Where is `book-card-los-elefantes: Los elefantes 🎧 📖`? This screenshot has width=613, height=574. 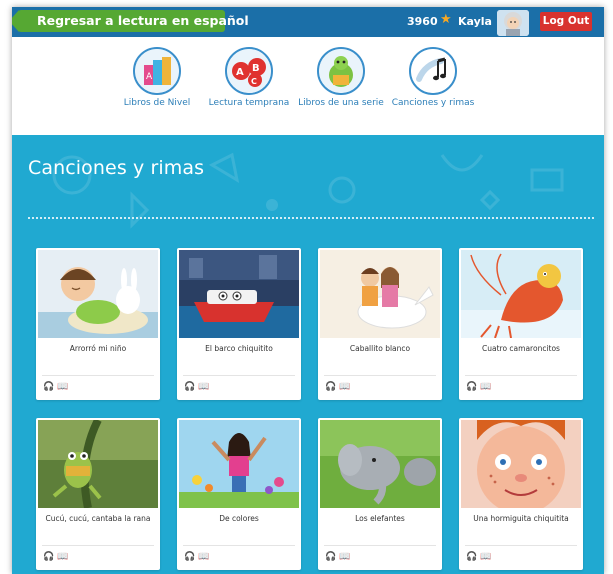 book-card-los-elefantes: Los elefantes 🎧 📖 is located at coordinates (380, 494).